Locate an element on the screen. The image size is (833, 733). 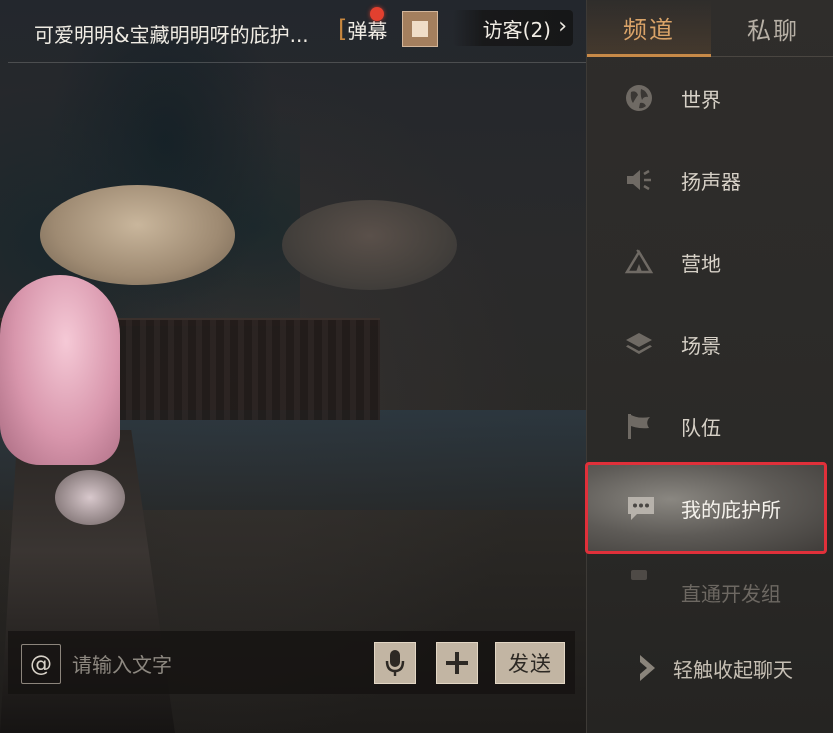
character-bow is located at coordinates (90, 497).